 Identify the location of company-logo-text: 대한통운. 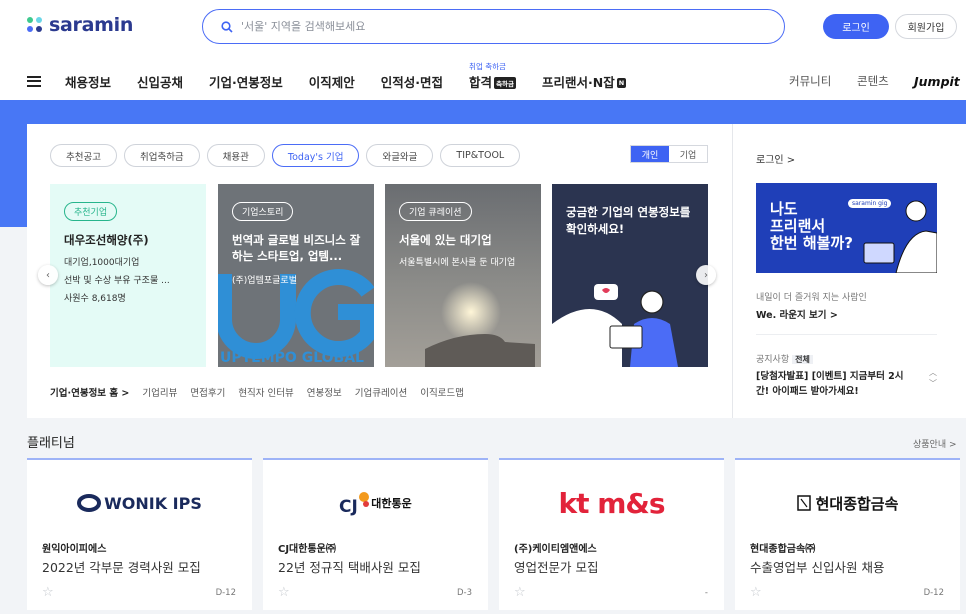
(391, 503).